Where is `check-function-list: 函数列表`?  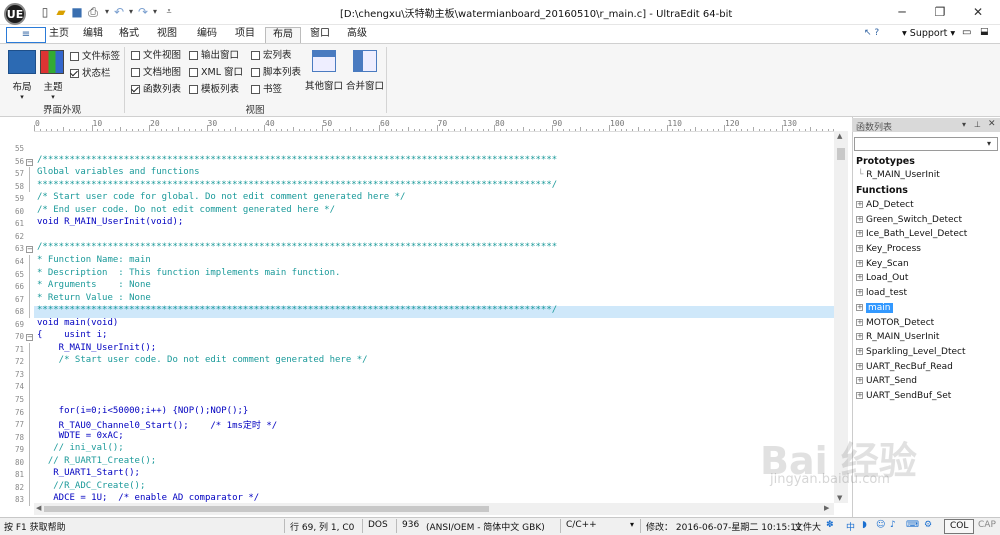
check-function-list: 函数列表 is located at coordinates (156, 90).